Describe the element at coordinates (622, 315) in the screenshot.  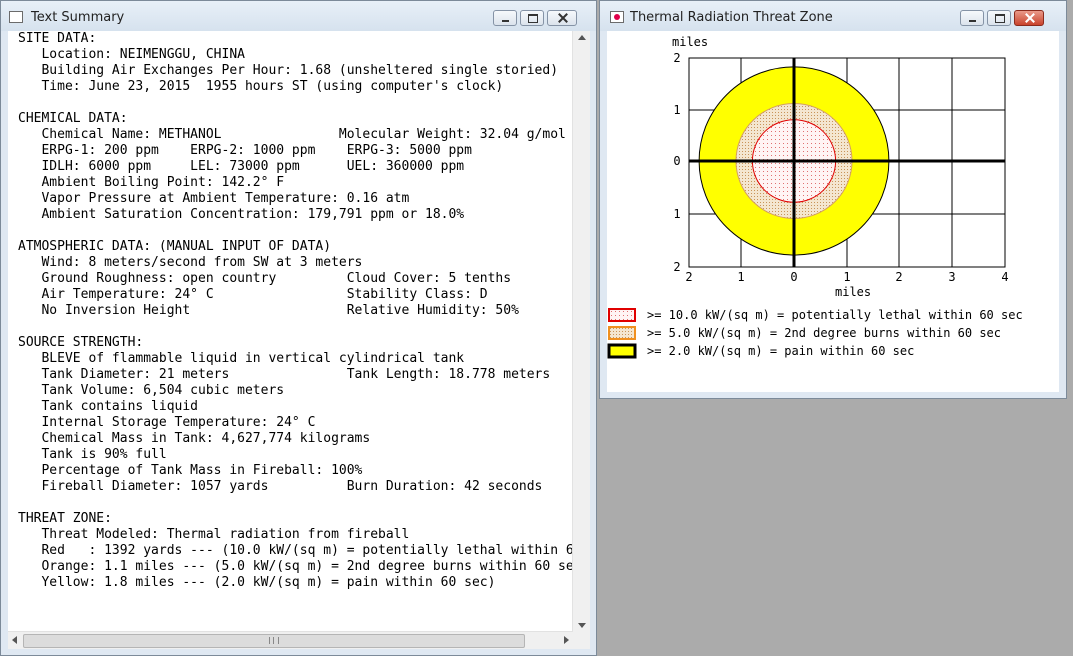
I see `legend-swatch-red` at that location.